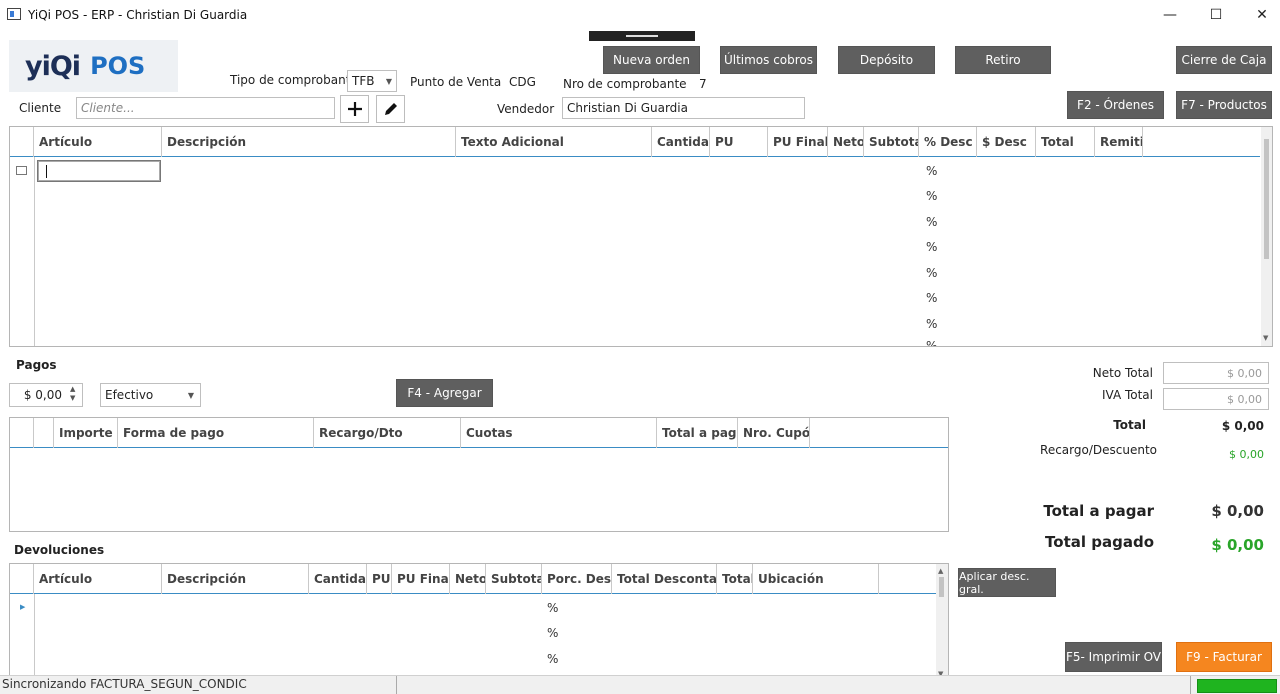  Describe the element at coordinates (86, 433) in the screenshot. I see `col-importe: Importe` at that location.